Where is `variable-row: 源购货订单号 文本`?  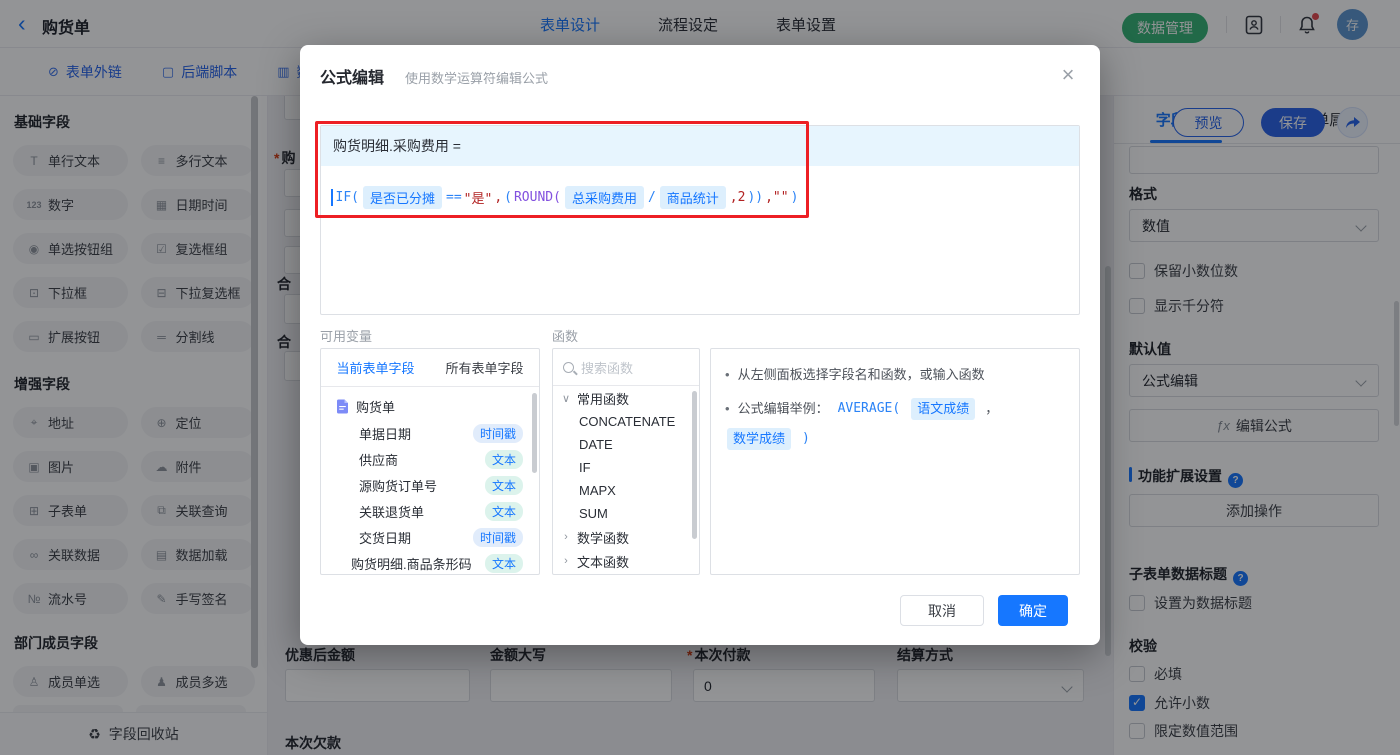 variable-row: 源购货订单号 文本 is located at coordinates (430, 485).